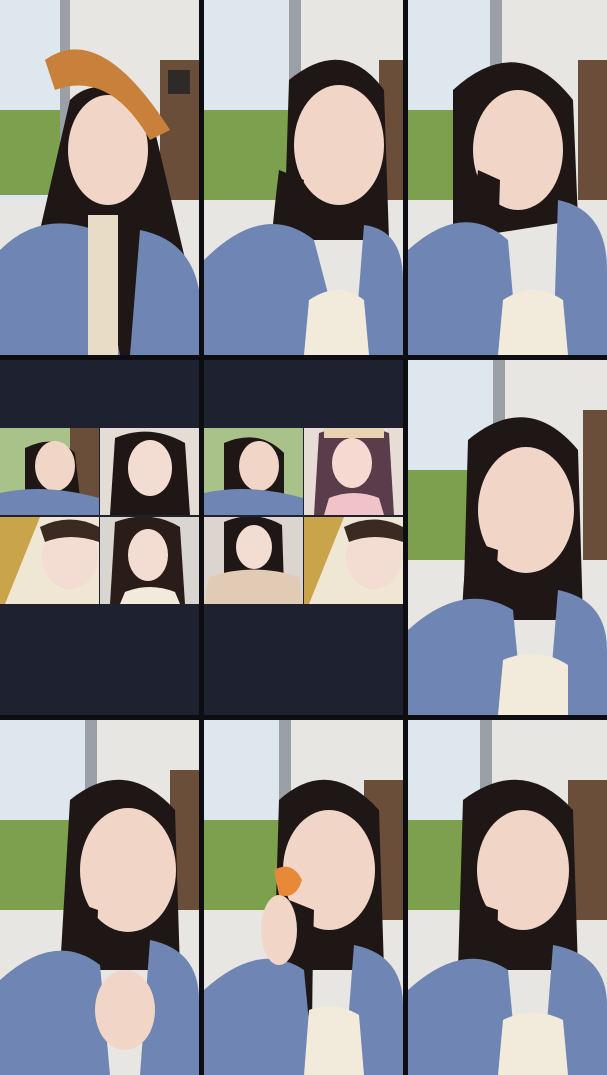 Image resolution: width=607 pixels, height=1075 pixels. I want to click on video-frame-holding-clip, so click(303, 897).